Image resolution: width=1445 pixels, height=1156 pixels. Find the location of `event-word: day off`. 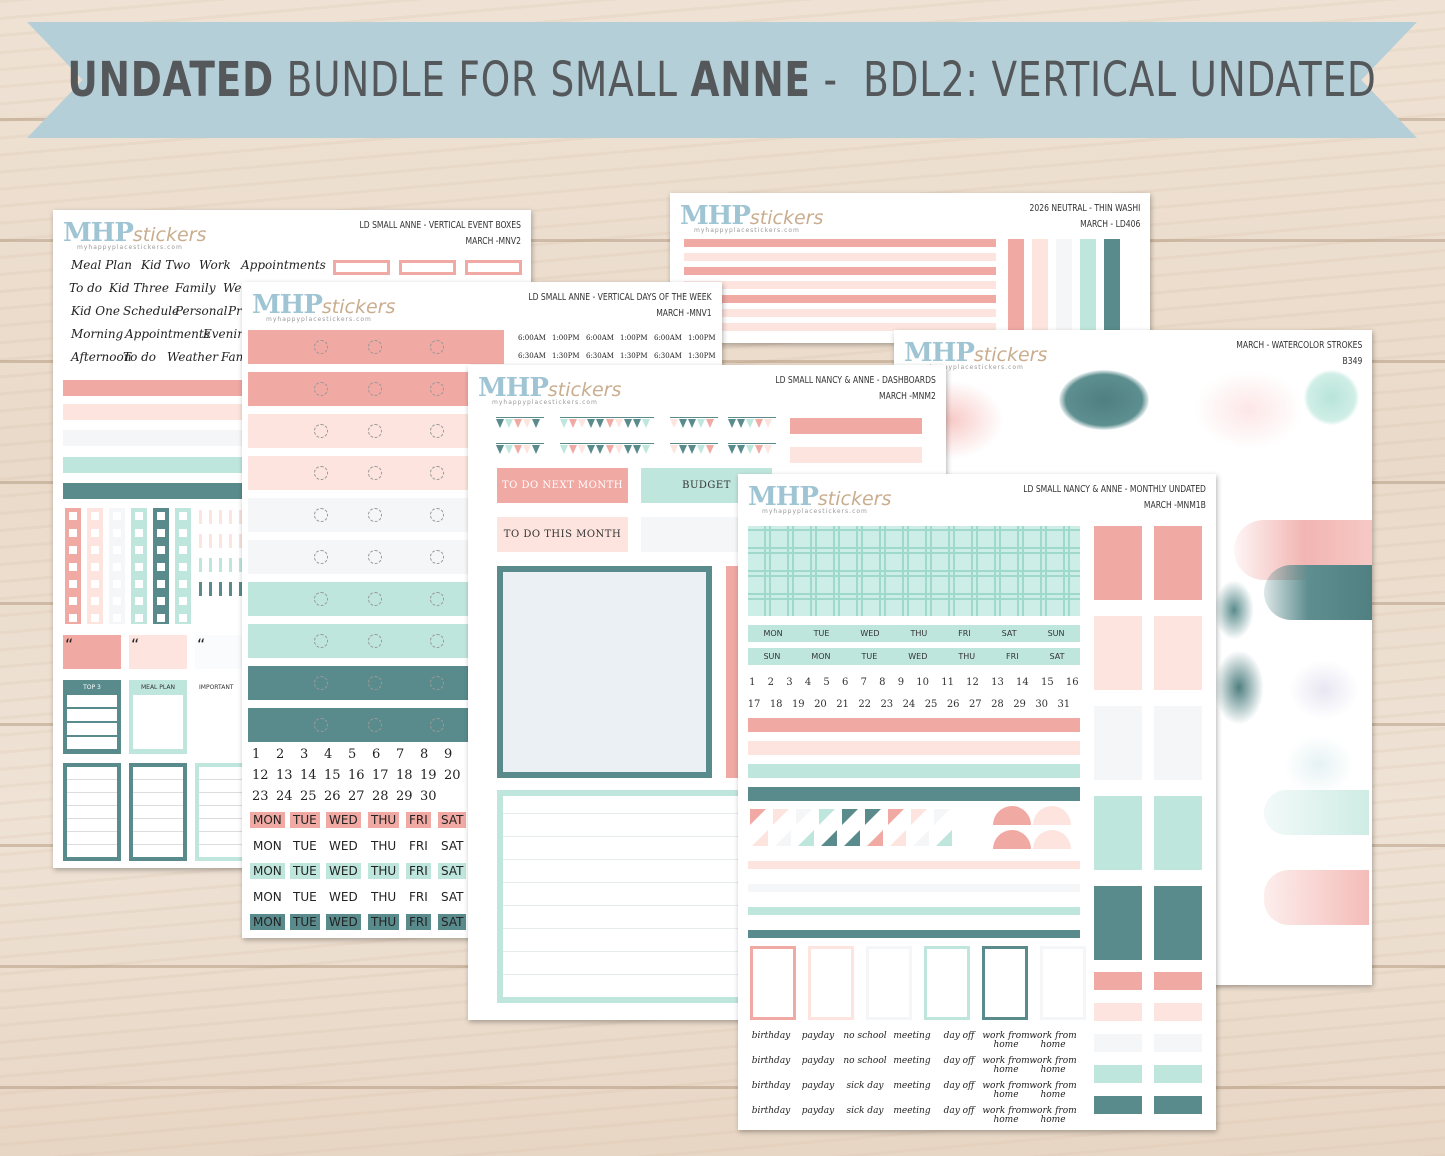

event-word: day off is located at coordinates (959, 1036).